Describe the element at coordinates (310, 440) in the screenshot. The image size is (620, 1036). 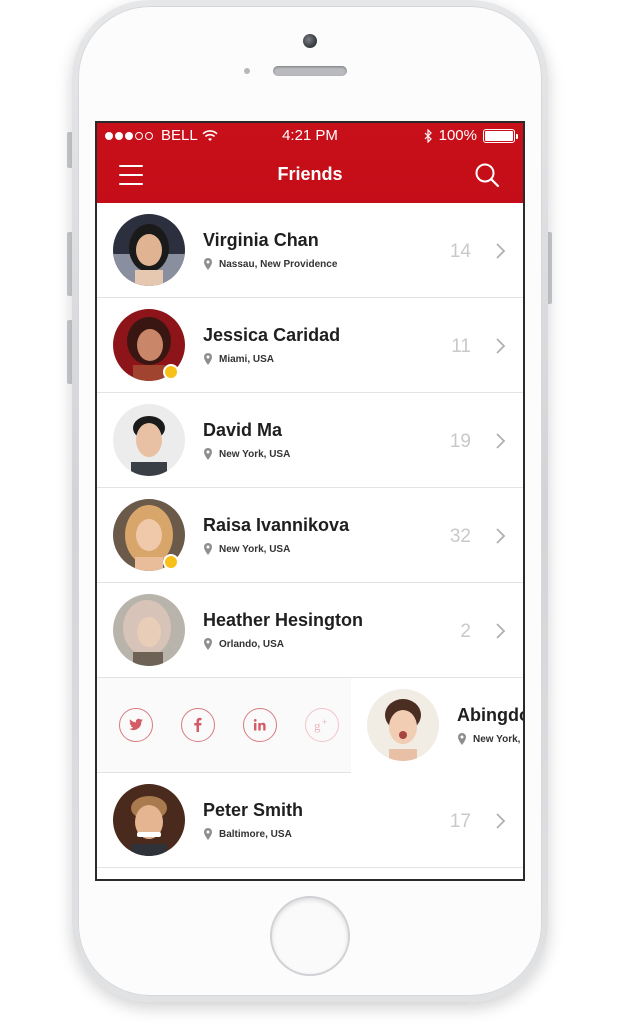
I see `friend-row: David Ma New York, USA 19` at that location.